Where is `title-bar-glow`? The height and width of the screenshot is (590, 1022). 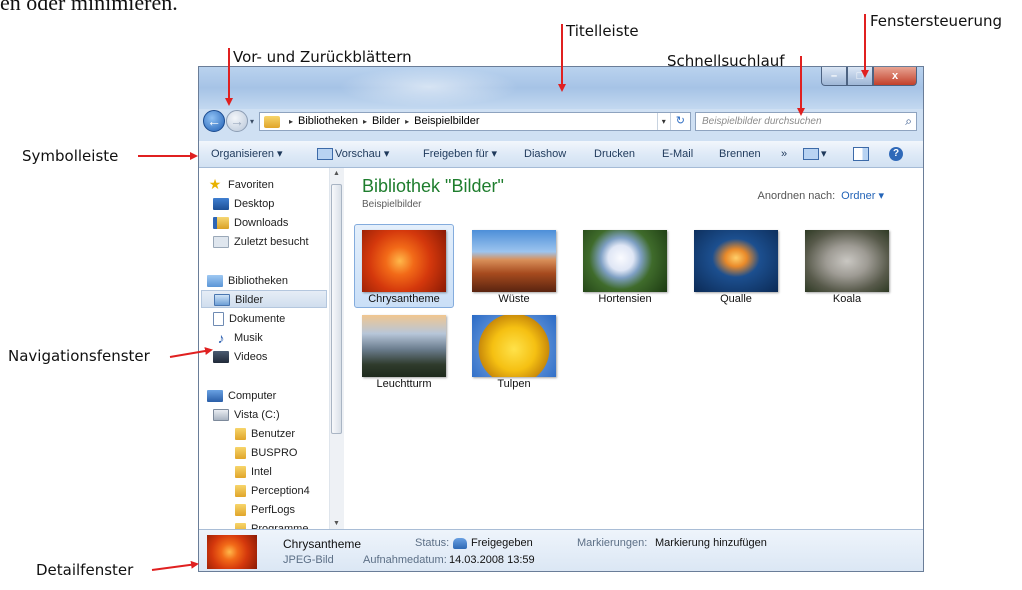 title-bar-glow is located at coordinates (429, 87).